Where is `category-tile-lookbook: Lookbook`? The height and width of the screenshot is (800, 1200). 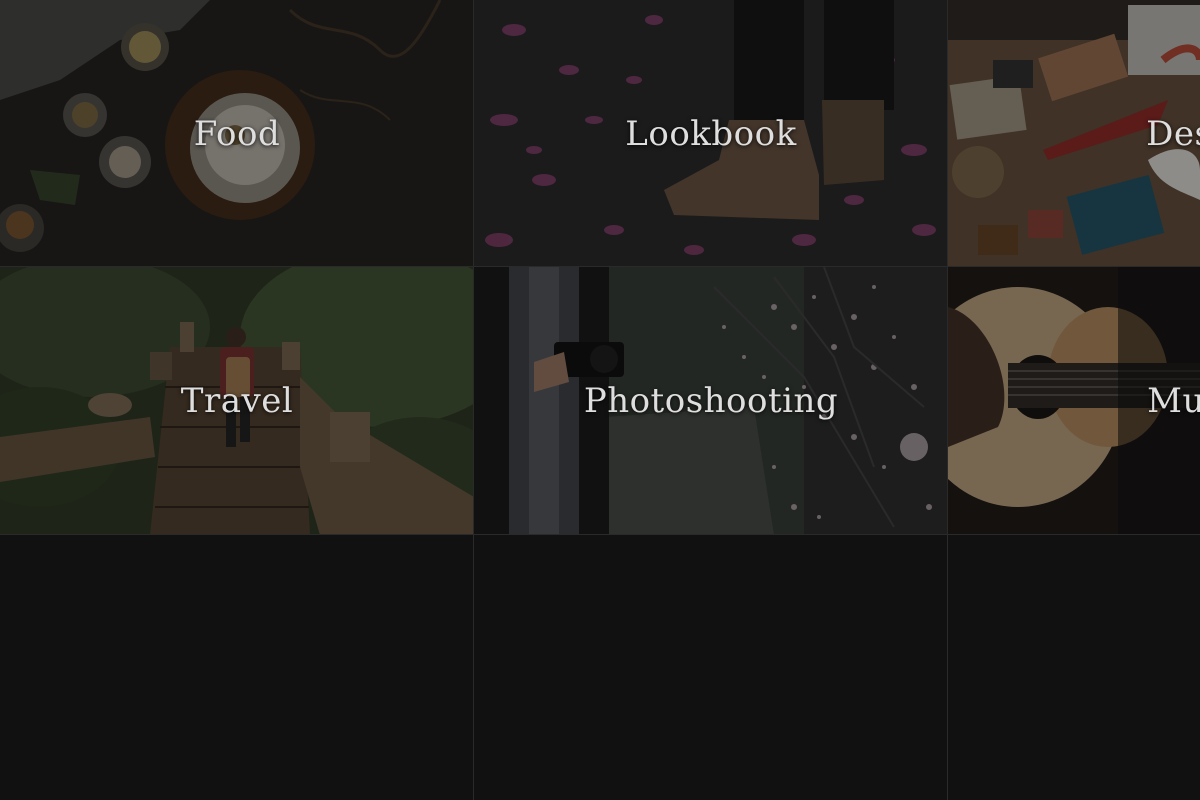
category-tile-lookbook: Lookbook is located at coordinates (711, 133).